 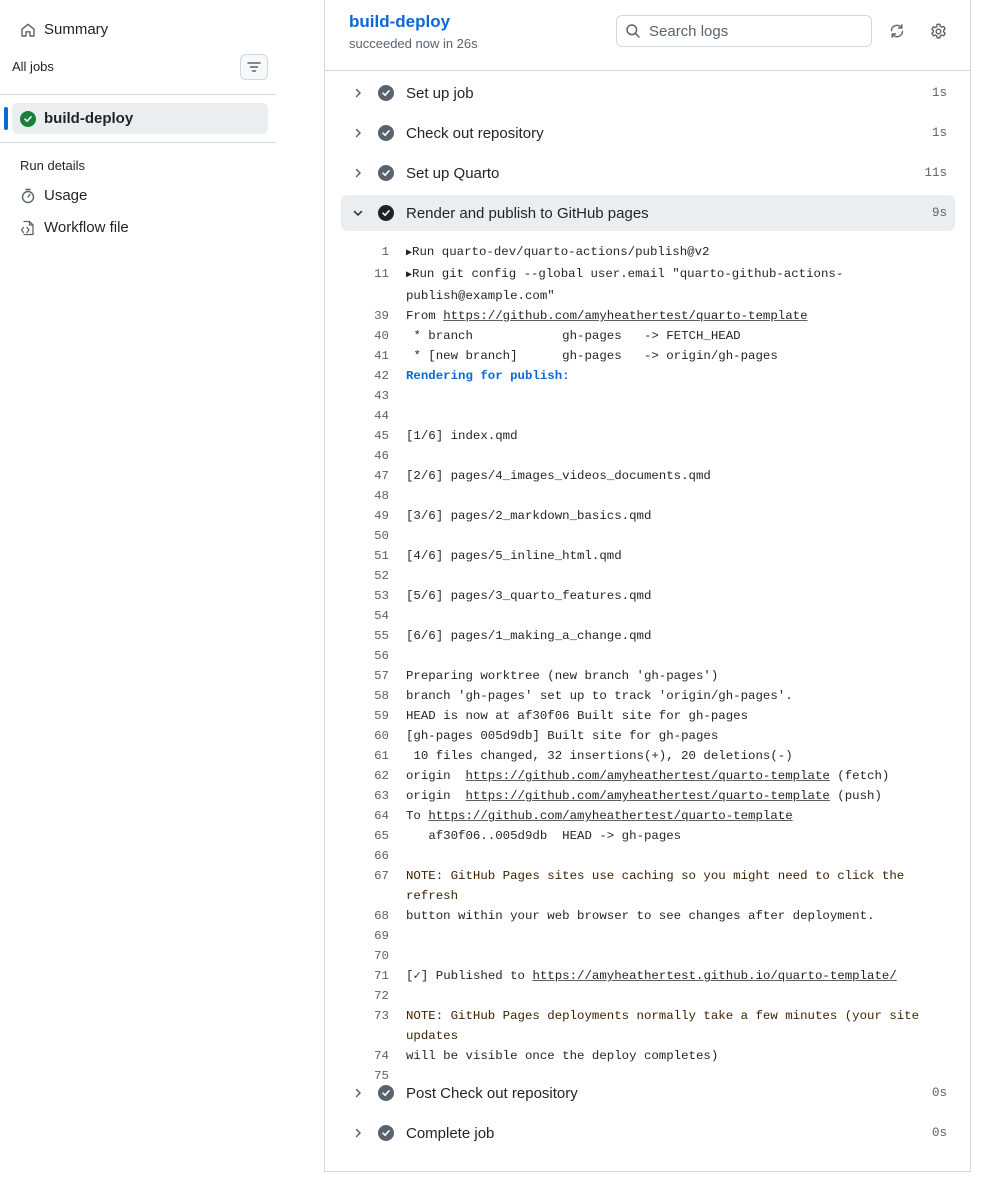 What do you see at coordinates (897, 31) in the screenshot?
I see `refresh-button` at bounding box center [897, 31].